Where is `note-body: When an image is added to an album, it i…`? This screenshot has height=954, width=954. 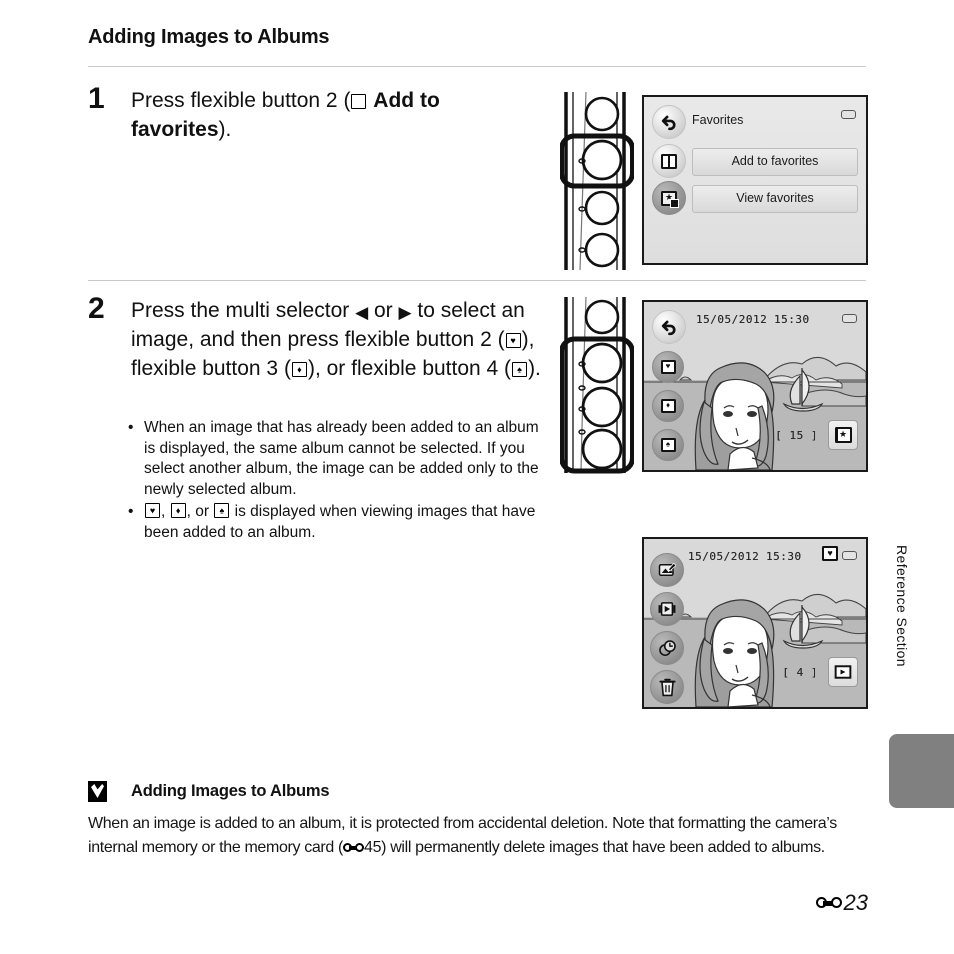
note-body: When an image is added to an album, it i… is located at coordinates (479, 835).